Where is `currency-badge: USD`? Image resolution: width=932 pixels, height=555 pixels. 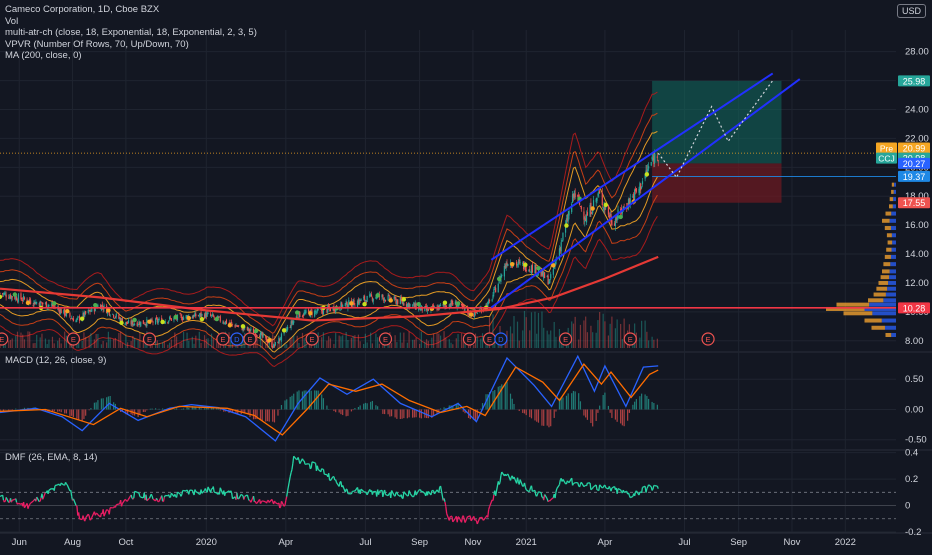
currency-badge: USD is located at coordinates (911, 11).